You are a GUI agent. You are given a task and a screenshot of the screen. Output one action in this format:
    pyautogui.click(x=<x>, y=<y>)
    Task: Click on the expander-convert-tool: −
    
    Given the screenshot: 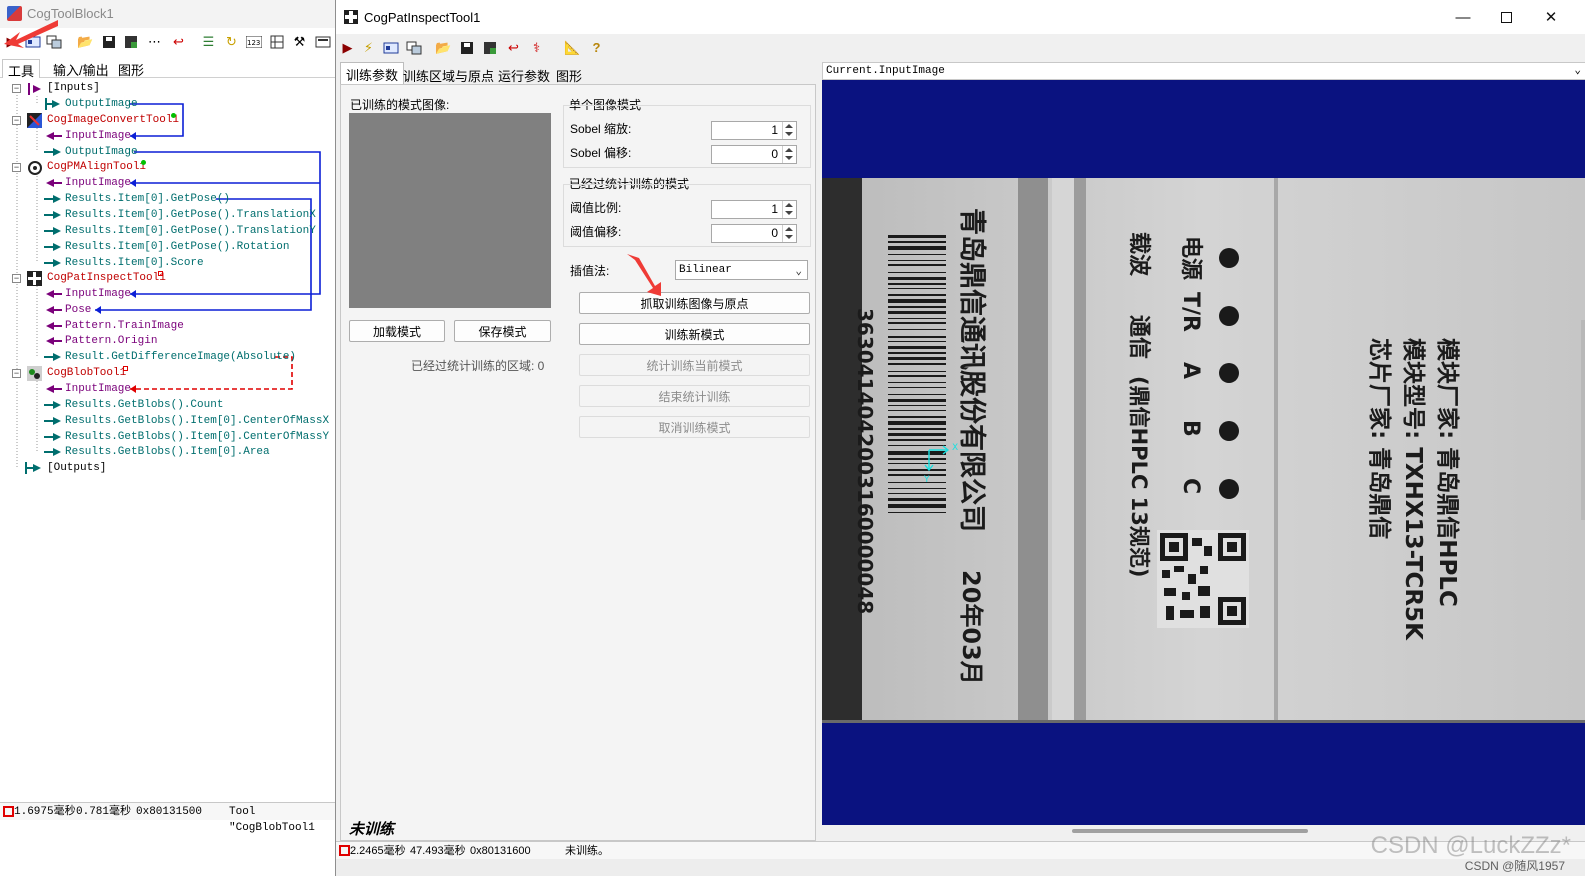 What is the action you would take?
    pyautogui.click(x=16, y=120)
    